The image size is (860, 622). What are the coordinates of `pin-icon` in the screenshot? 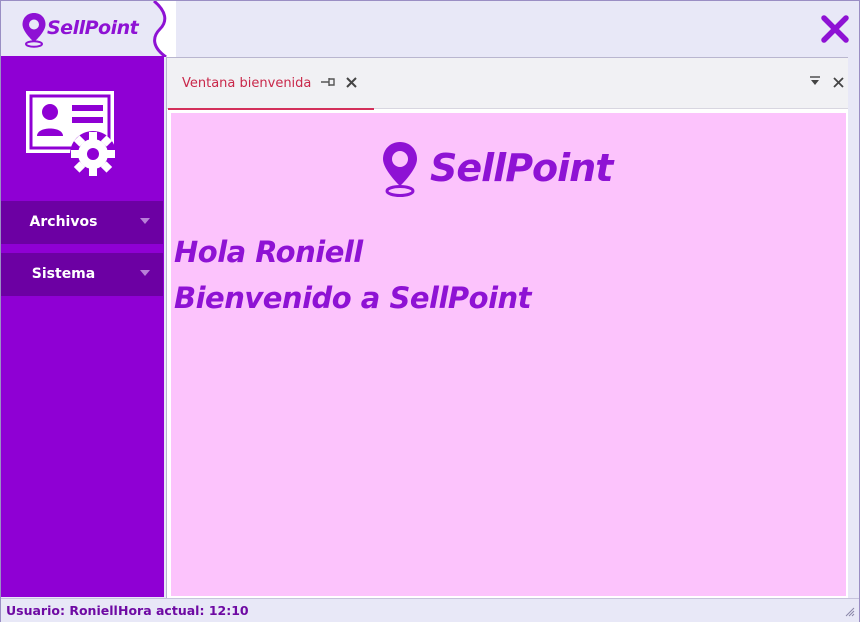 It's located at (328, 82).